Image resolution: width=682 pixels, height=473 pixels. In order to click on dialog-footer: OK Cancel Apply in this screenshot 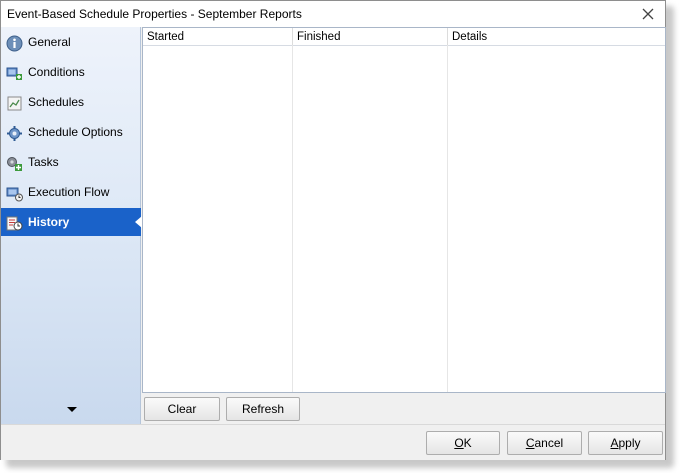, I will do `click(333, 442)`.